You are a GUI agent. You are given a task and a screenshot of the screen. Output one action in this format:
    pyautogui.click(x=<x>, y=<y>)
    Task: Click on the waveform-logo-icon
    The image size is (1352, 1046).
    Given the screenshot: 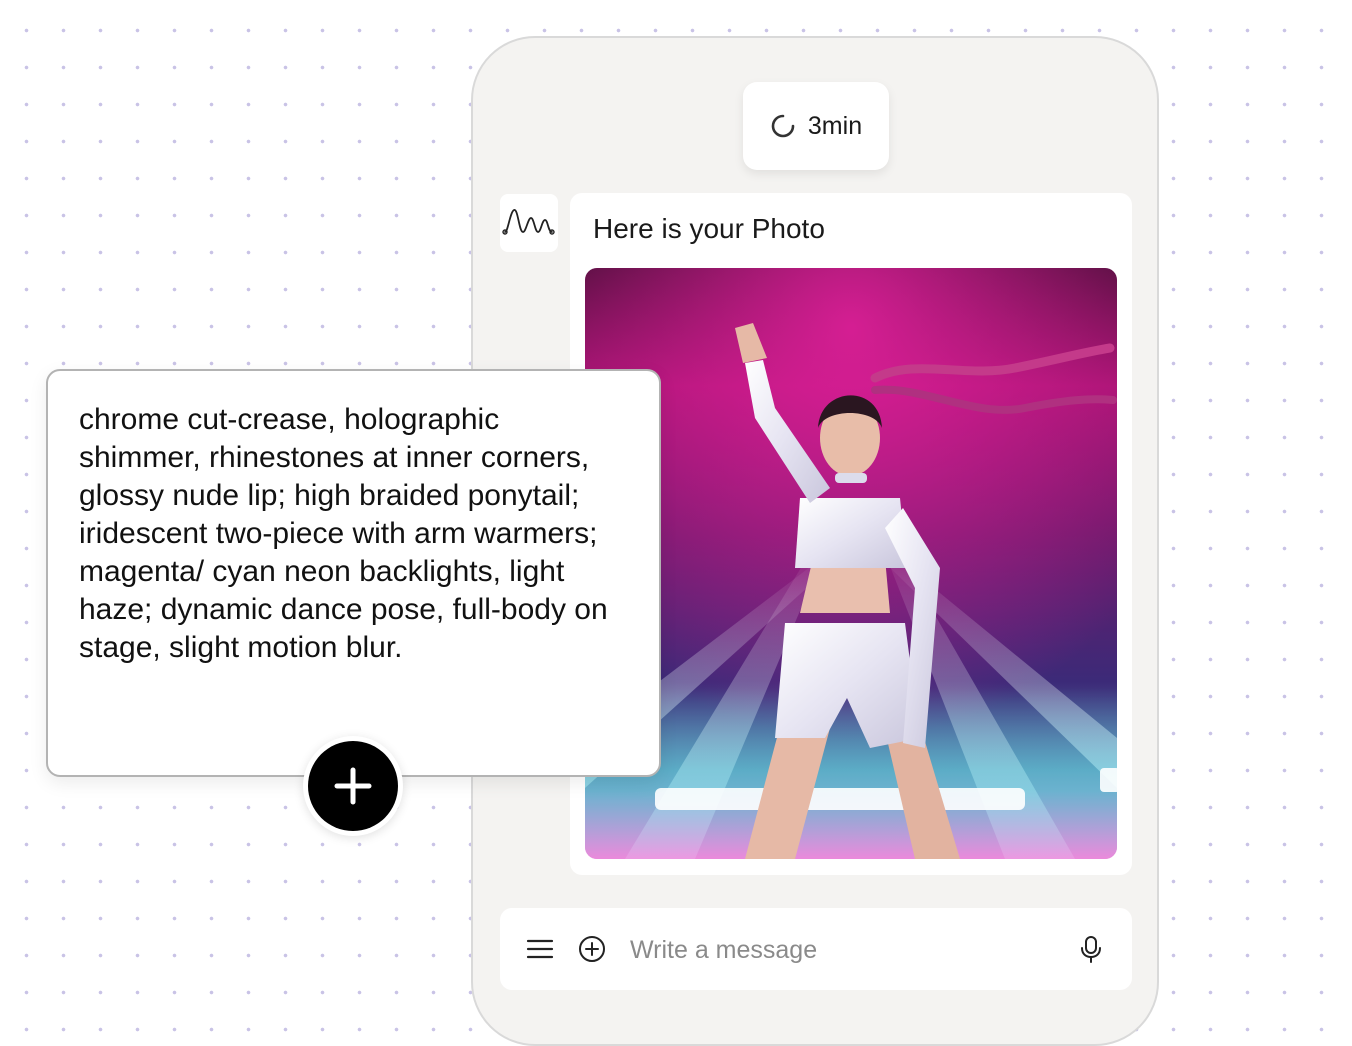 What is the action you would take?
    pyautogui.click(x=528, y=222)
    